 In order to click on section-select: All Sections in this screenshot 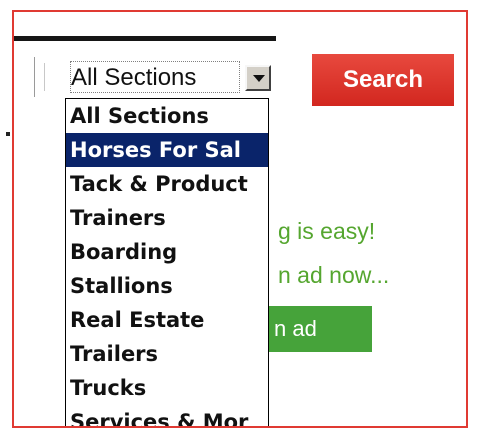, I will do `click(161, 77)`.